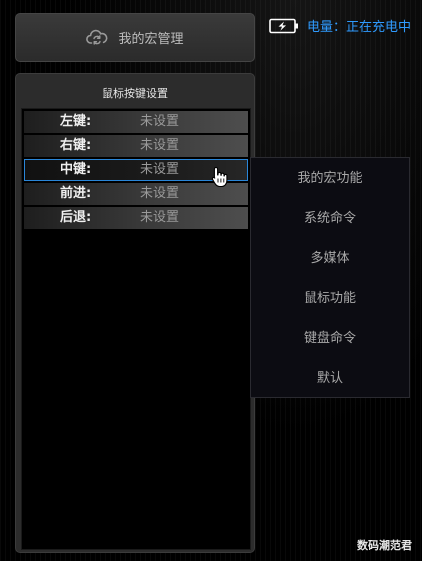 The height and width of the screenshot is (561, 422). Describe the element at coordinates (330, 379) in the screenshot. I see `menu-item-default: 默认` at that location.